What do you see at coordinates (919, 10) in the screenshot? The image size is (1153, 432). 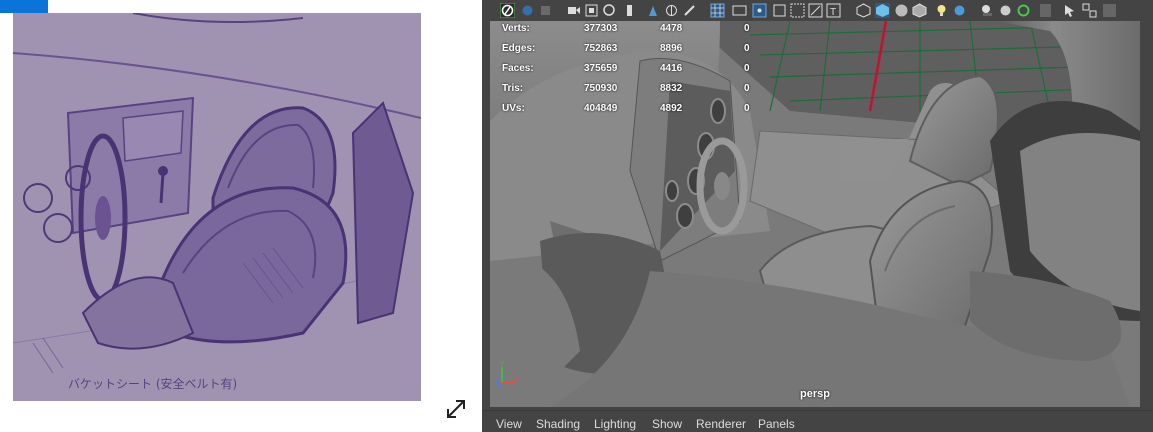 I see `textured-icon` at bounding box center [919, 10].